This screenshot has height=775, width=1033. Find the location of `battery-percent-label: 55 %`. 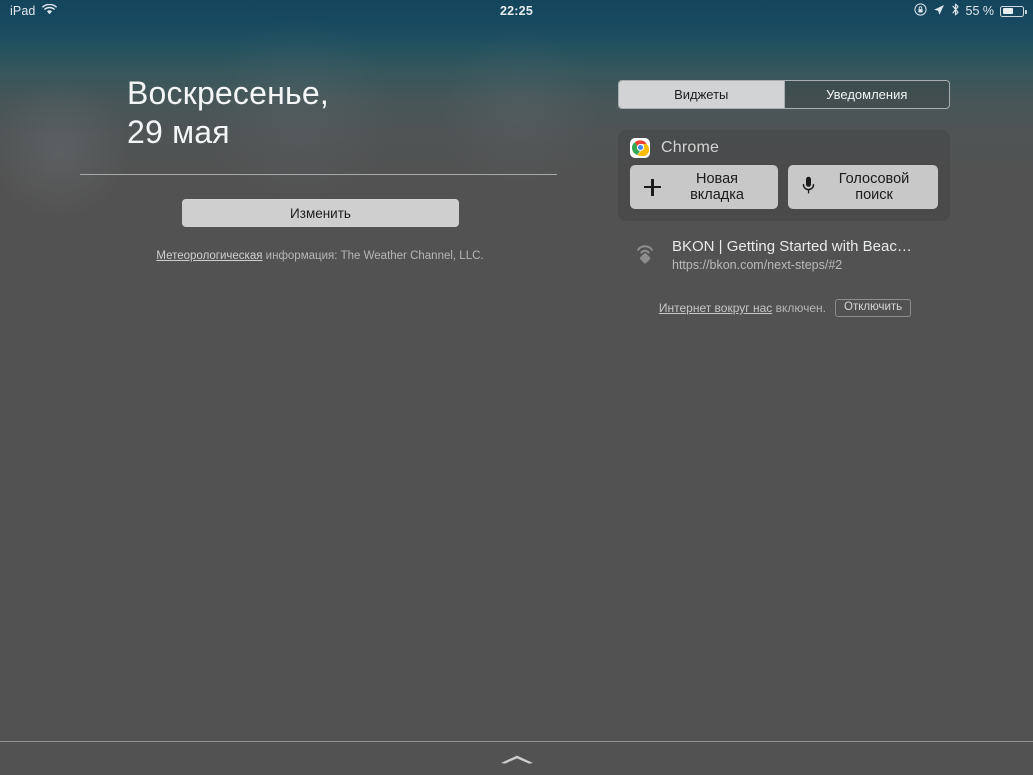

battery-percent-label: 55 % is located at coordinates (980, 11).